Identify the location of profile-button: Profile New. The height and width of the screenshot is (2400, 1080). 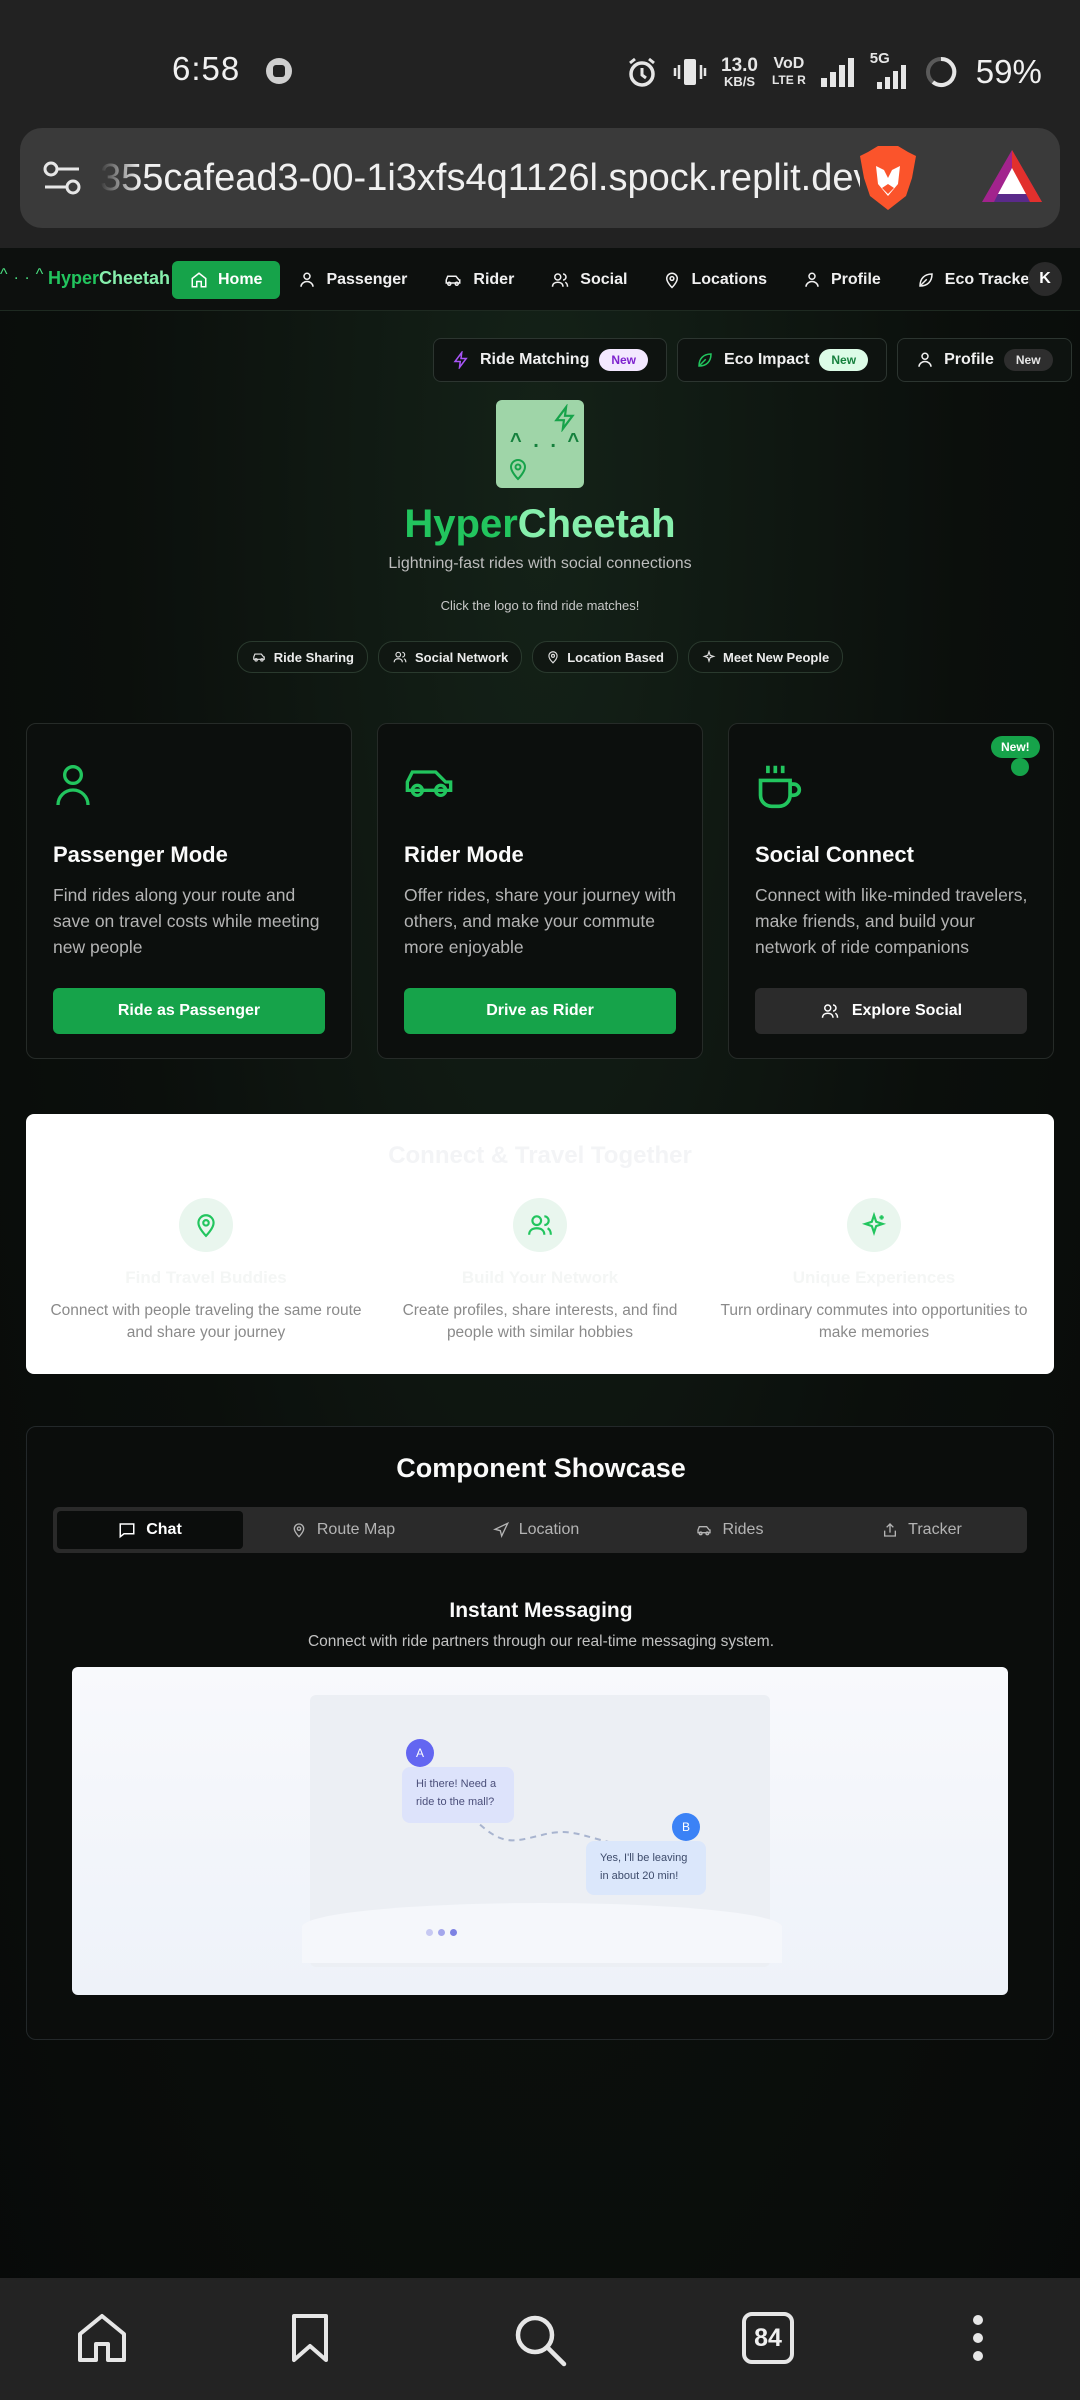
(984, 360).